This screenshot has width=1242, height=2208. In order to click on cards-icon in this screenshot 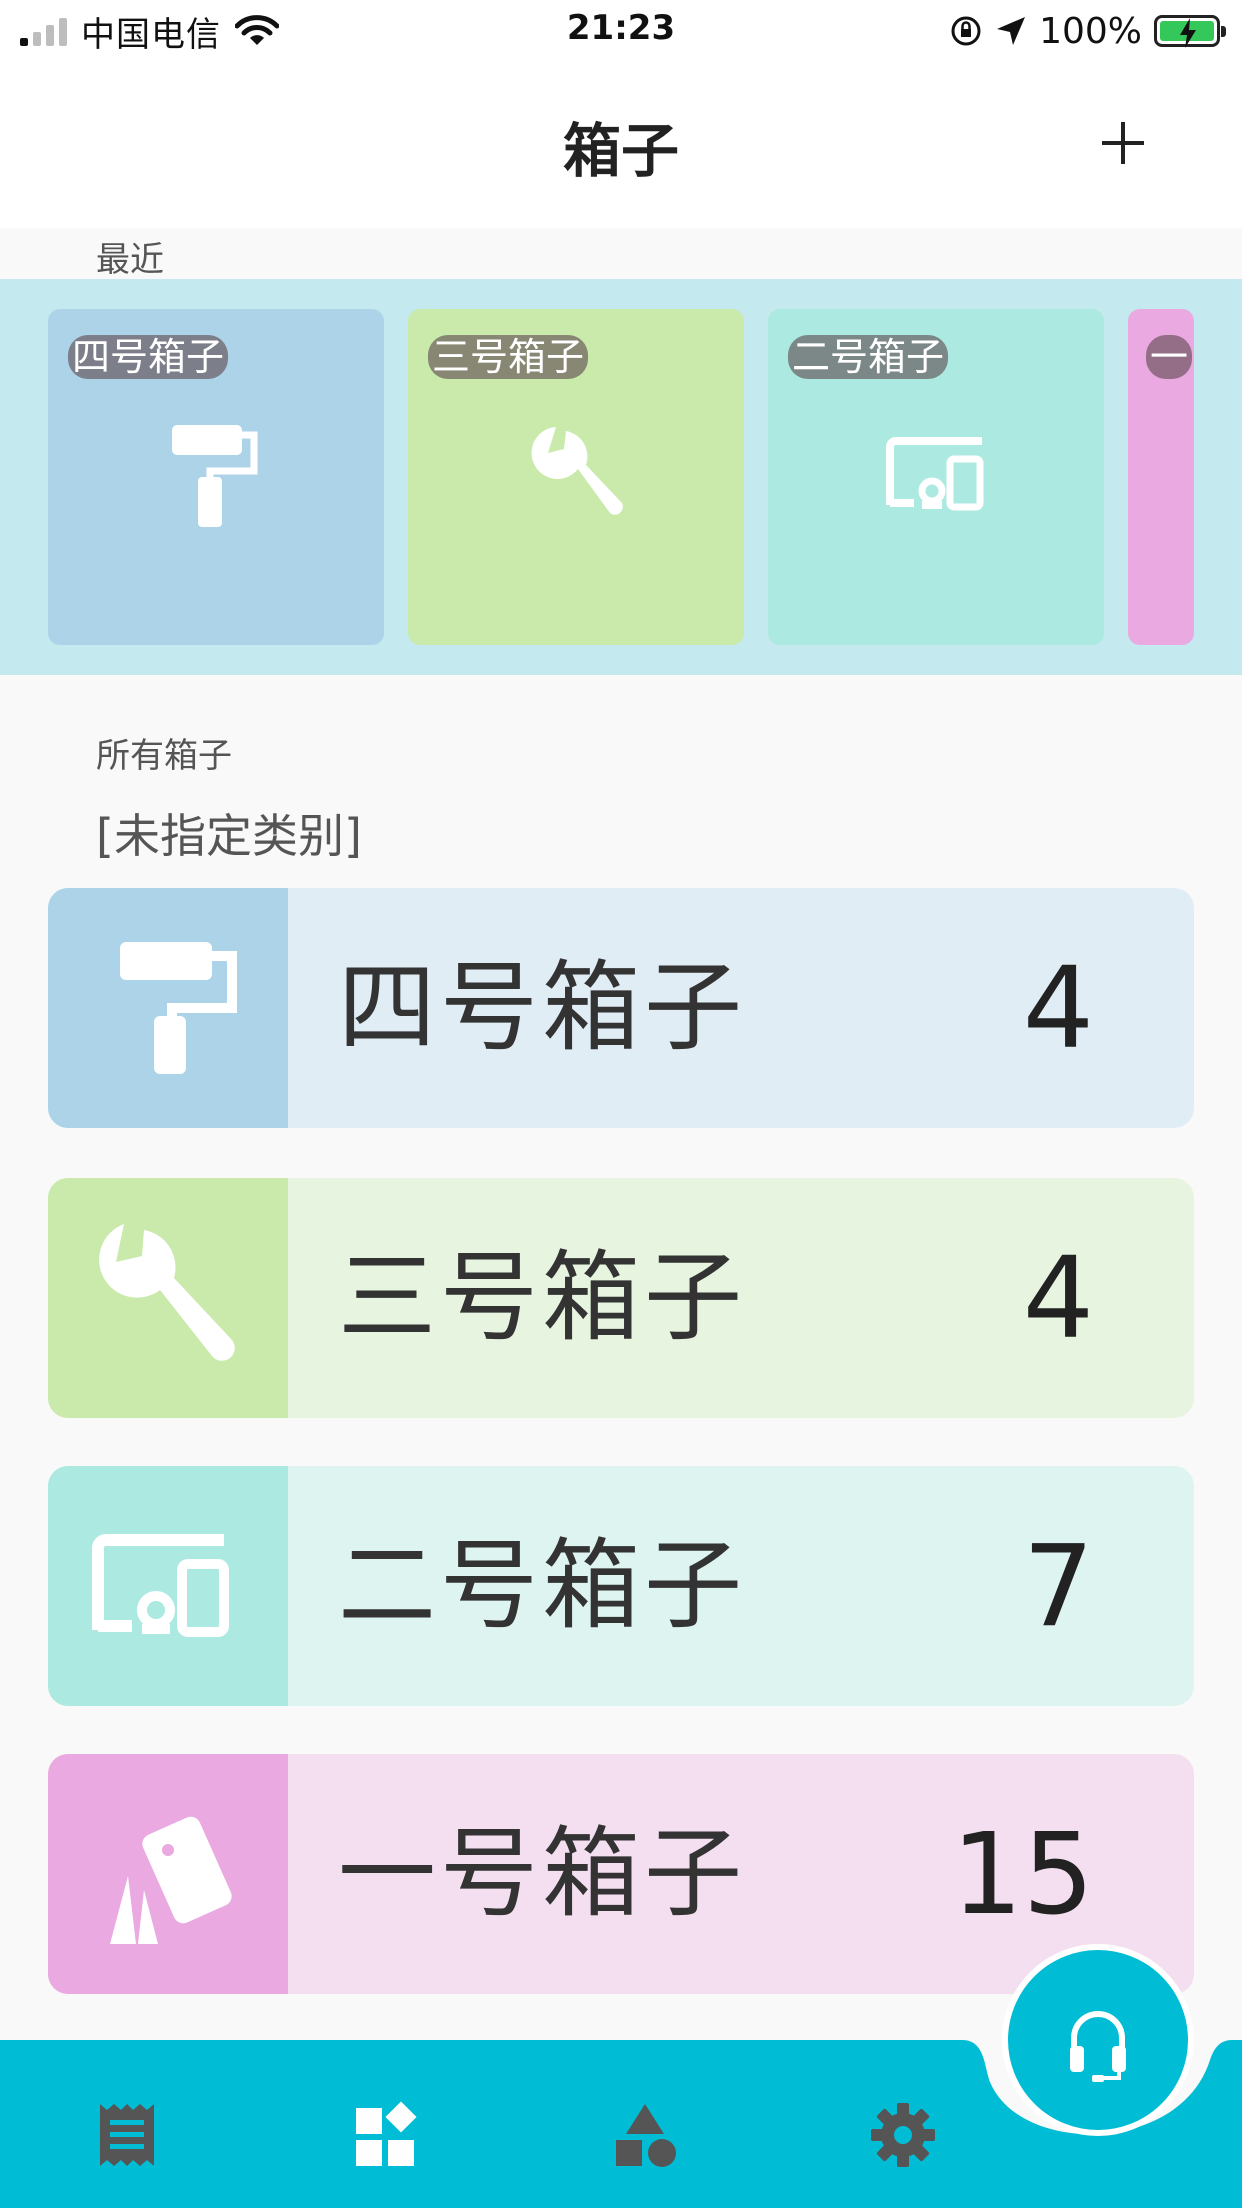, I will do `click(171, 1880)`.